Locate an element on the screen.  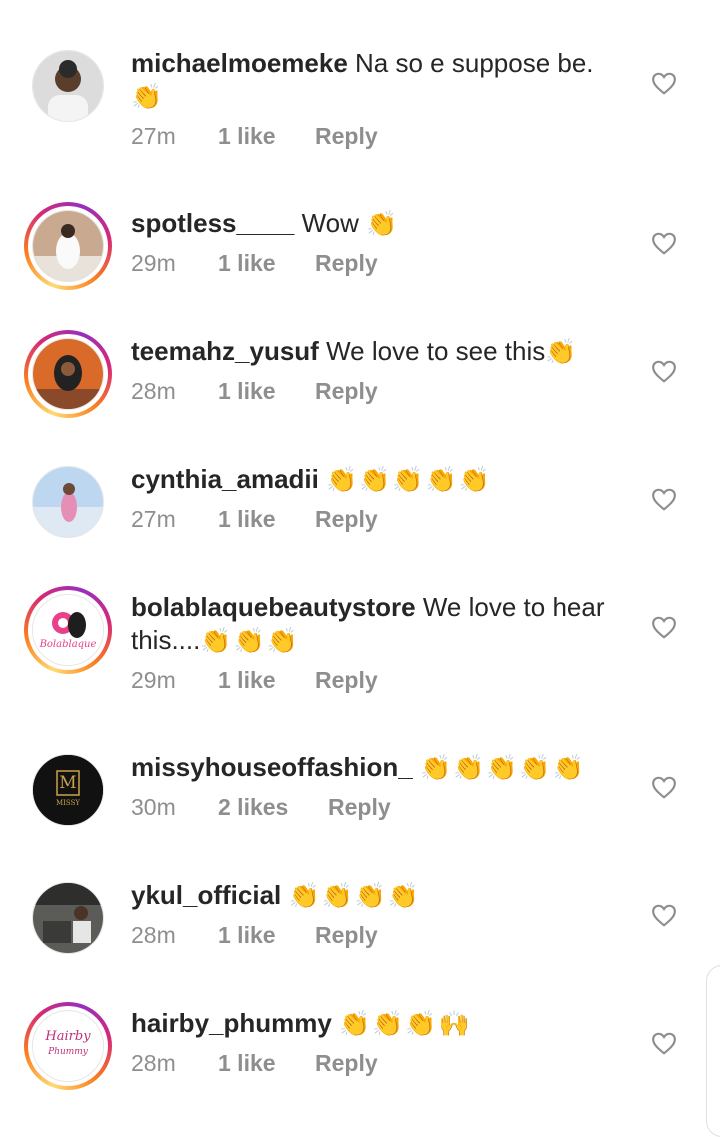
comment-text: We love to hear is located at coordinates (513, 607).